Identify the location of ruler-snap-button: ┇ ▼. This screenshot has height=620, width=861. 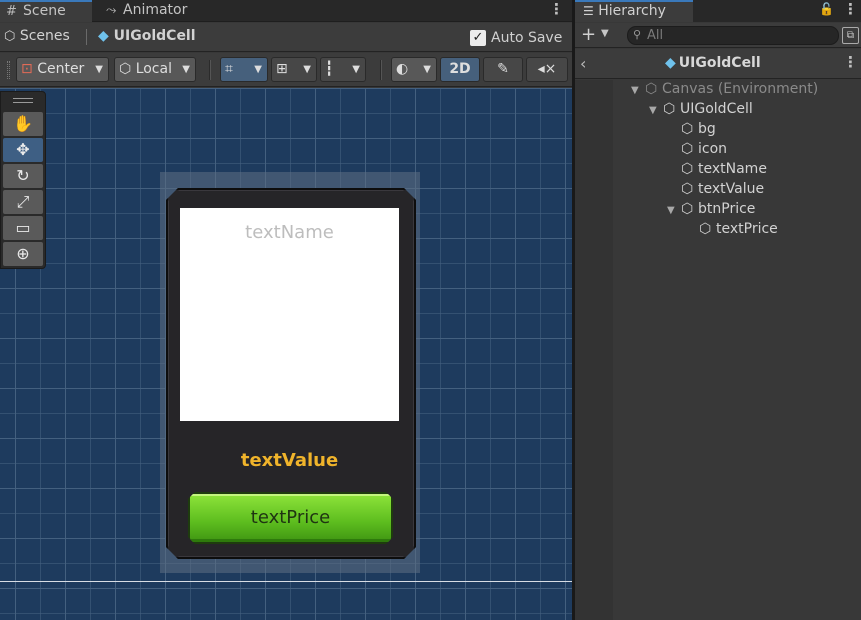
(343, 69).